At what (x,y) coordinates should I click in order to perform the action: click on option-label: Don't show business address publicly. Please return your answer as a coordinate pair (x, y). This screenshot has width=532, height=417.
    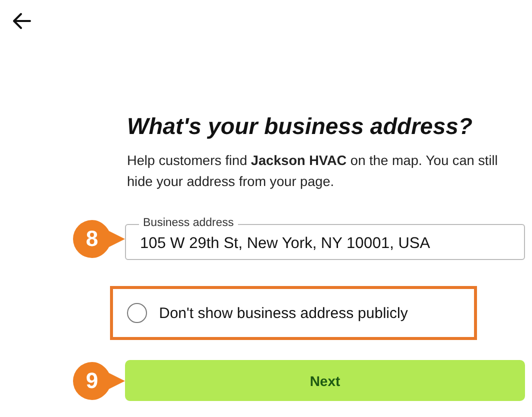
    Looking at the image, I should click on (283, 313).